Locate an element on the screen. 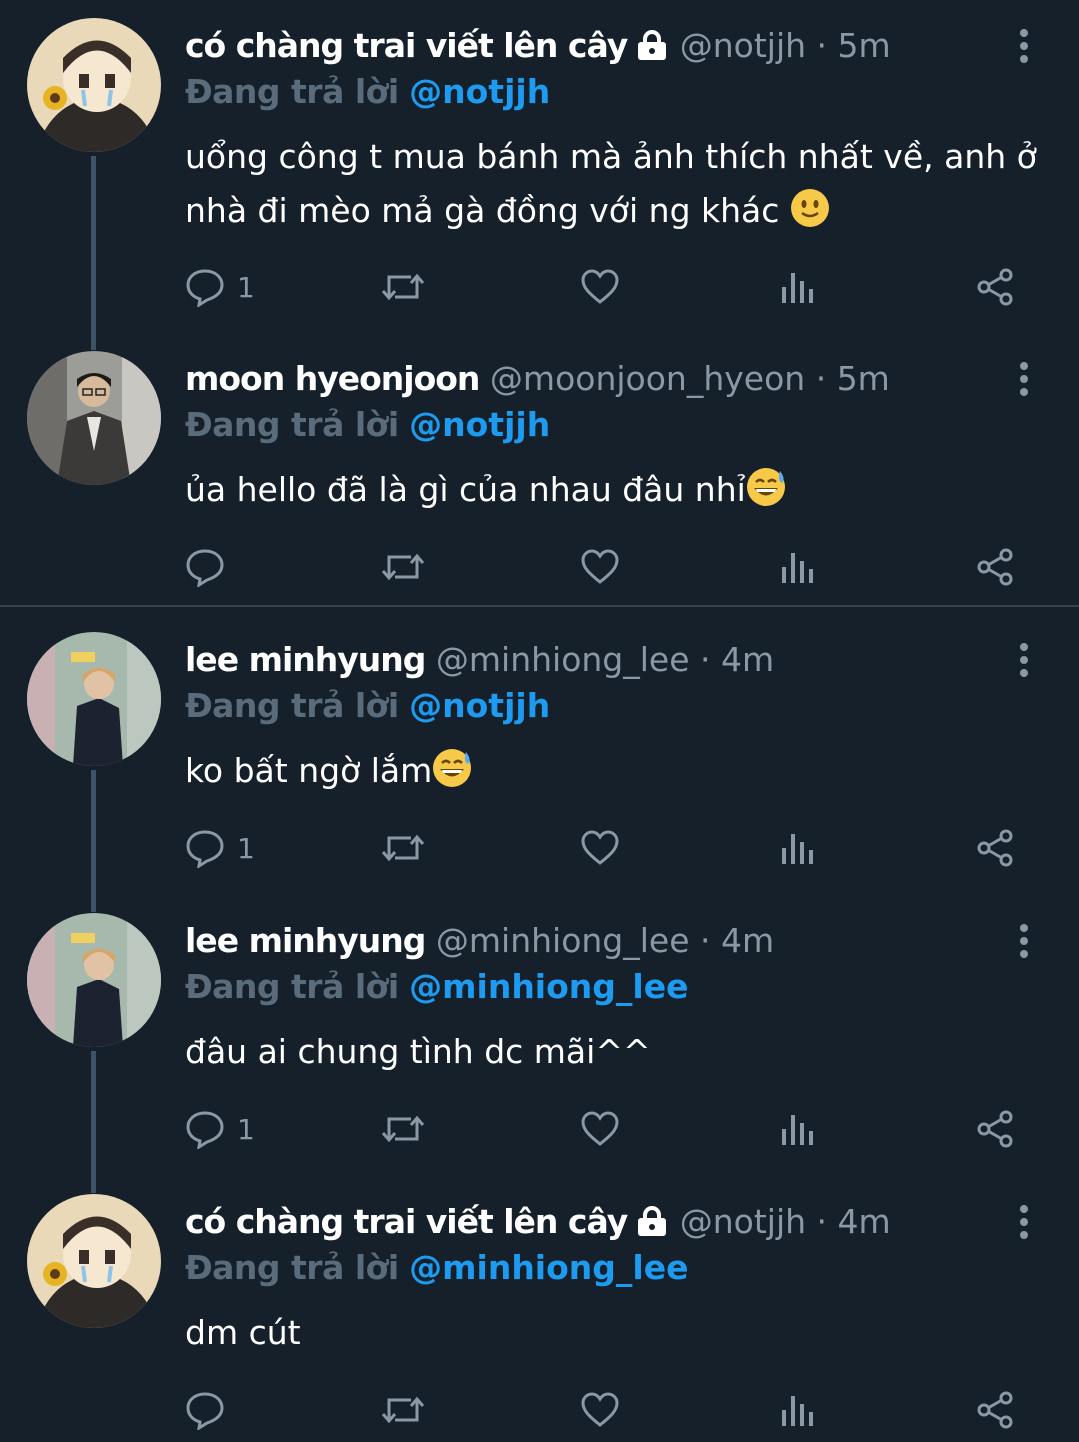  reply-context: Đang trả lời @minhiong_lee is located at coordinates (436, 1268).